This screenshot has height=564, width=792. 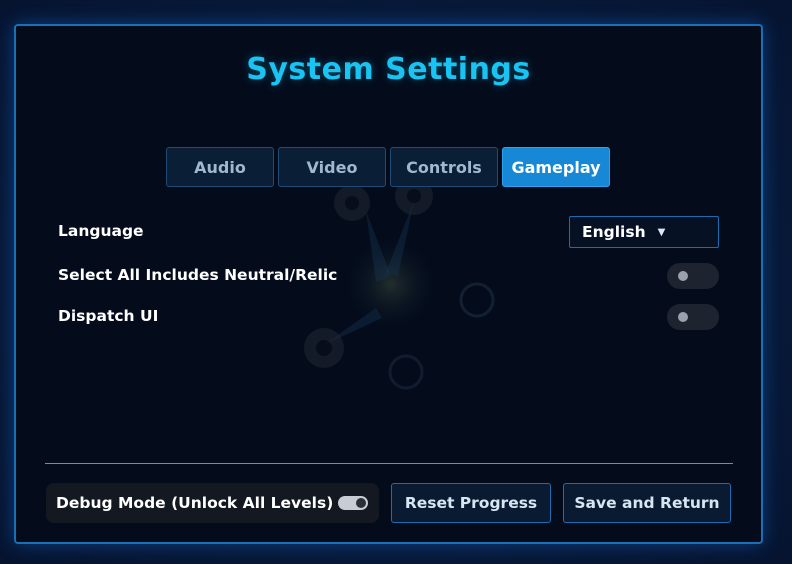 I want to click on footer-divider, so click(x=389, y=463).